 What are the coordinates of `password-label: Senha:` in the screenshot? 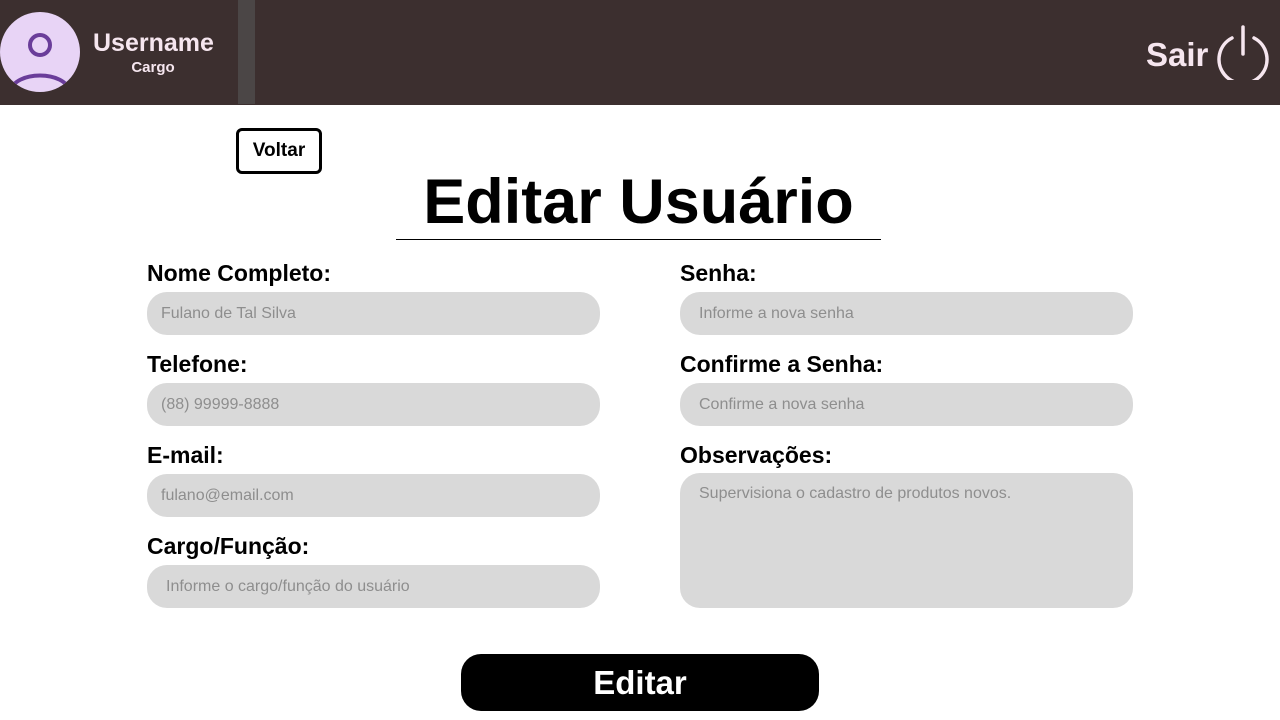 It's located at (718, 273).